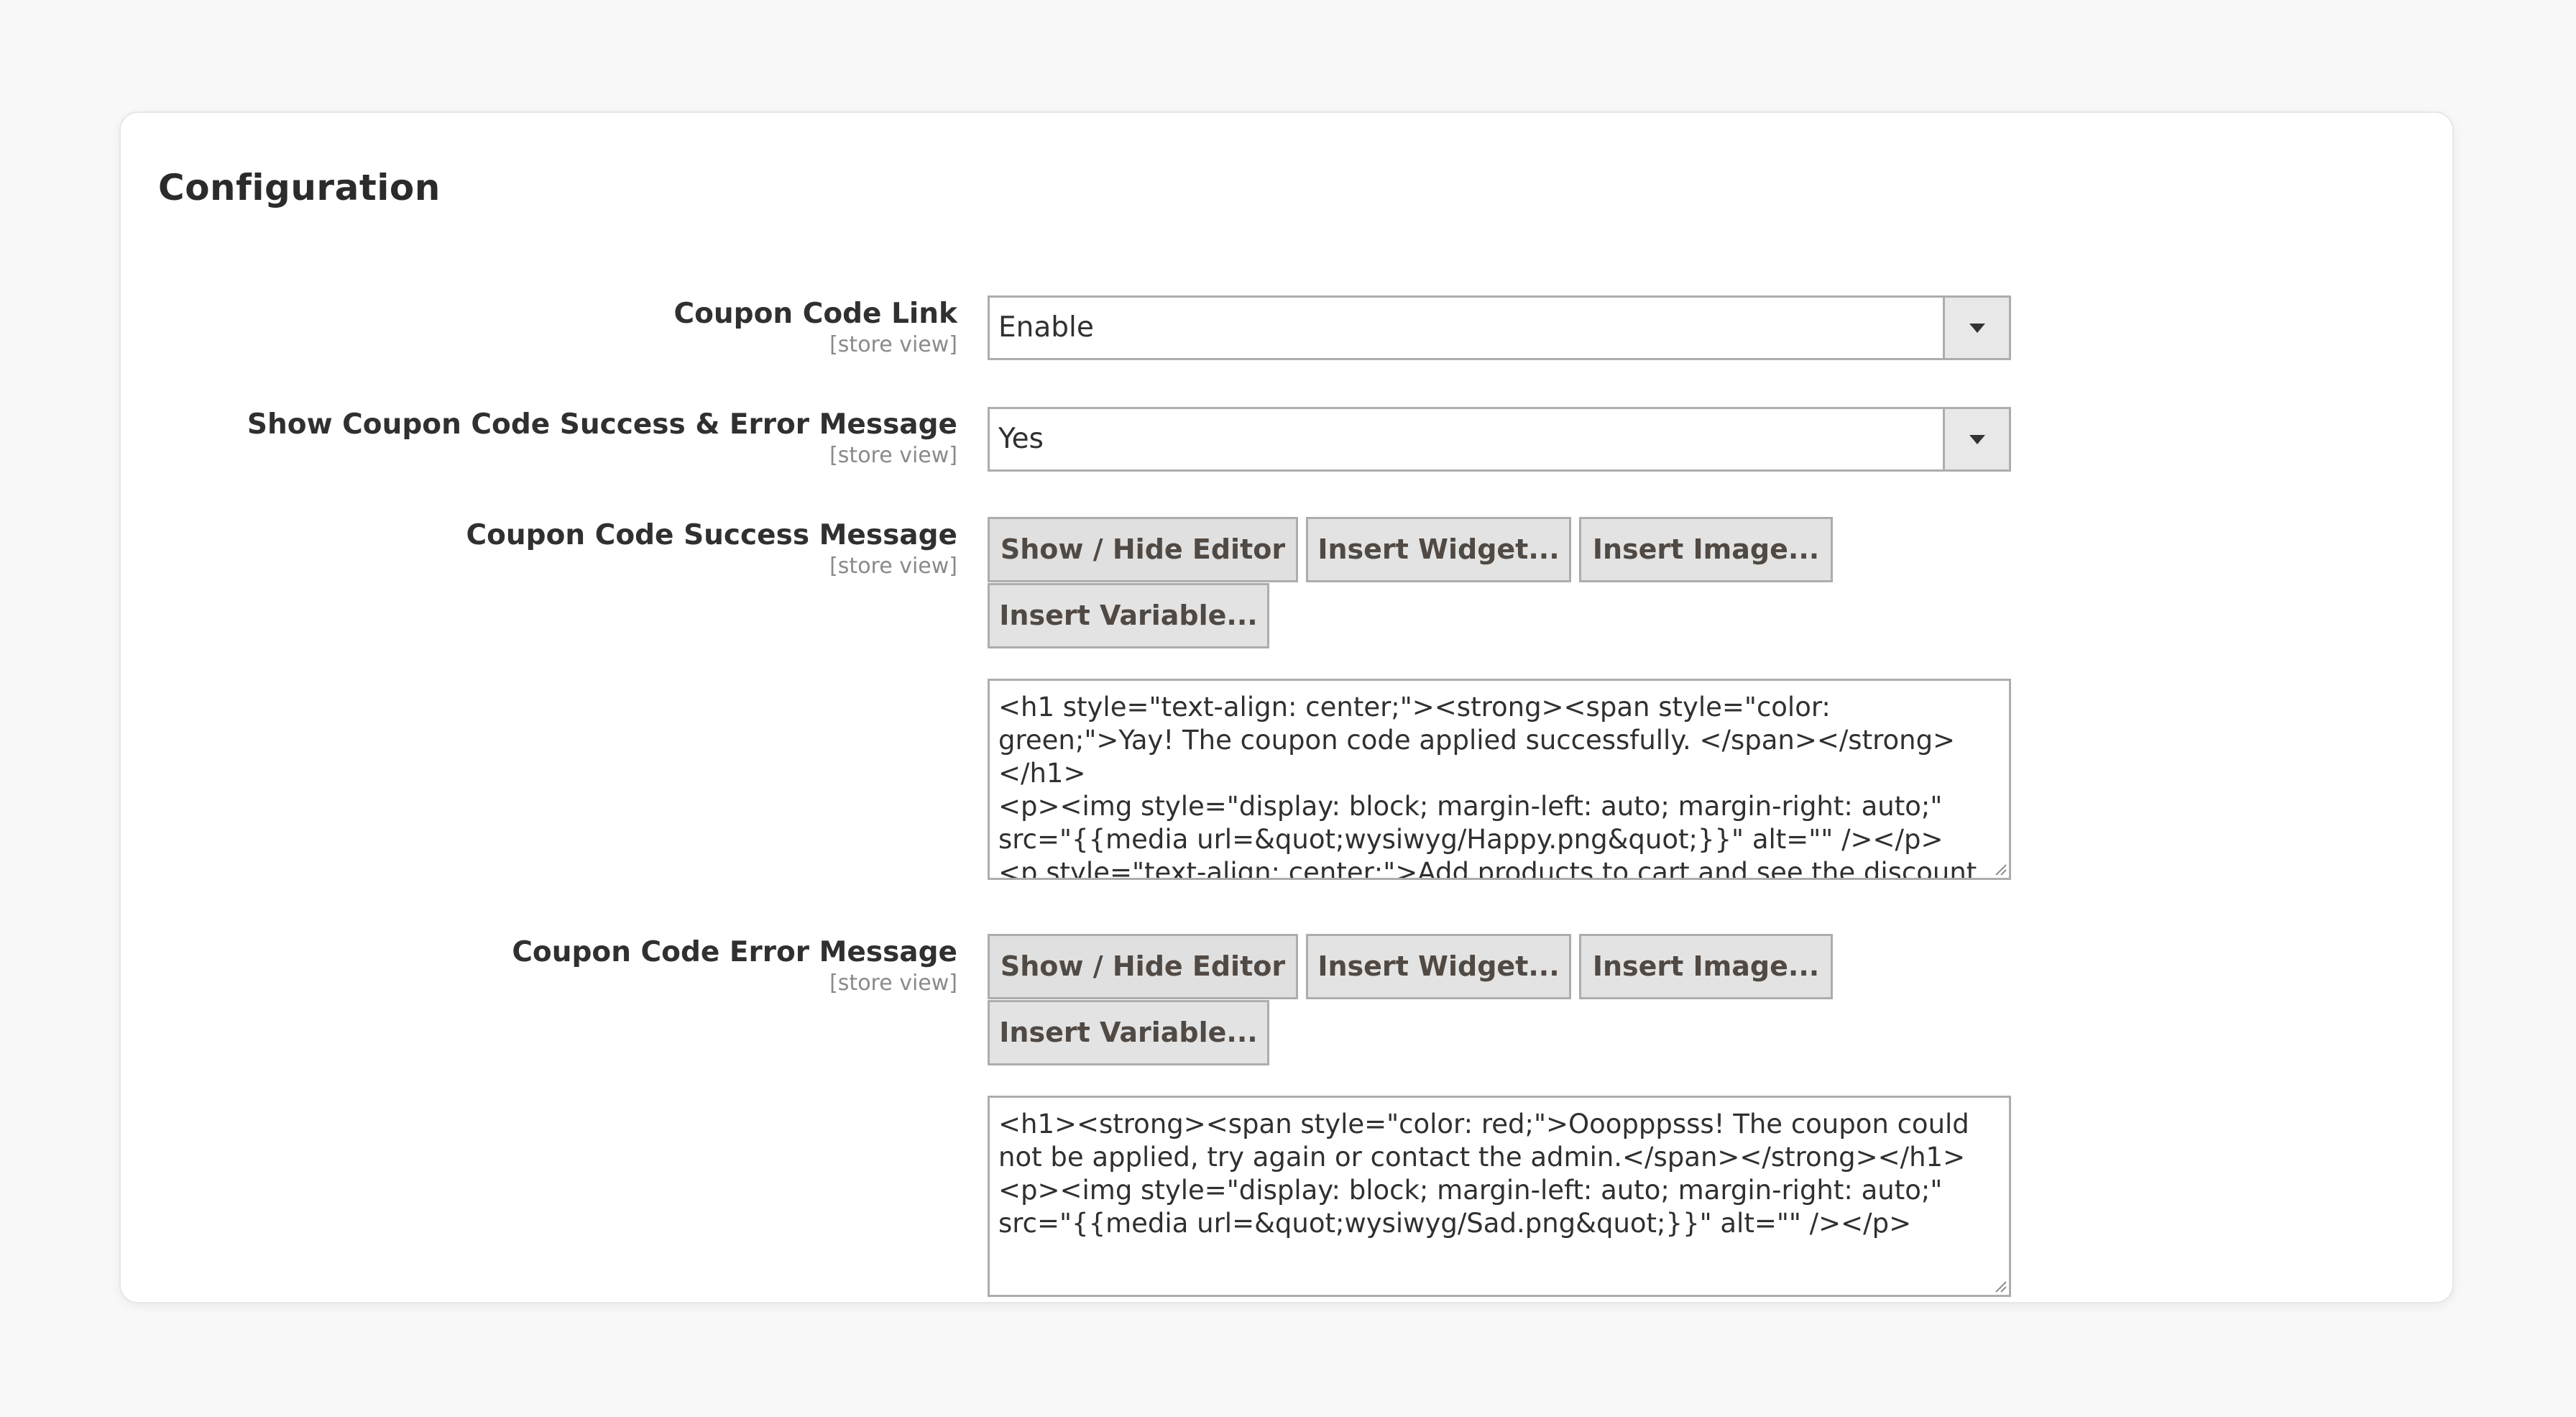  Describe the element at coordinates (734, 952) in the screenshot. I see `error-message-label: Coupon Code Error Message` at that location.